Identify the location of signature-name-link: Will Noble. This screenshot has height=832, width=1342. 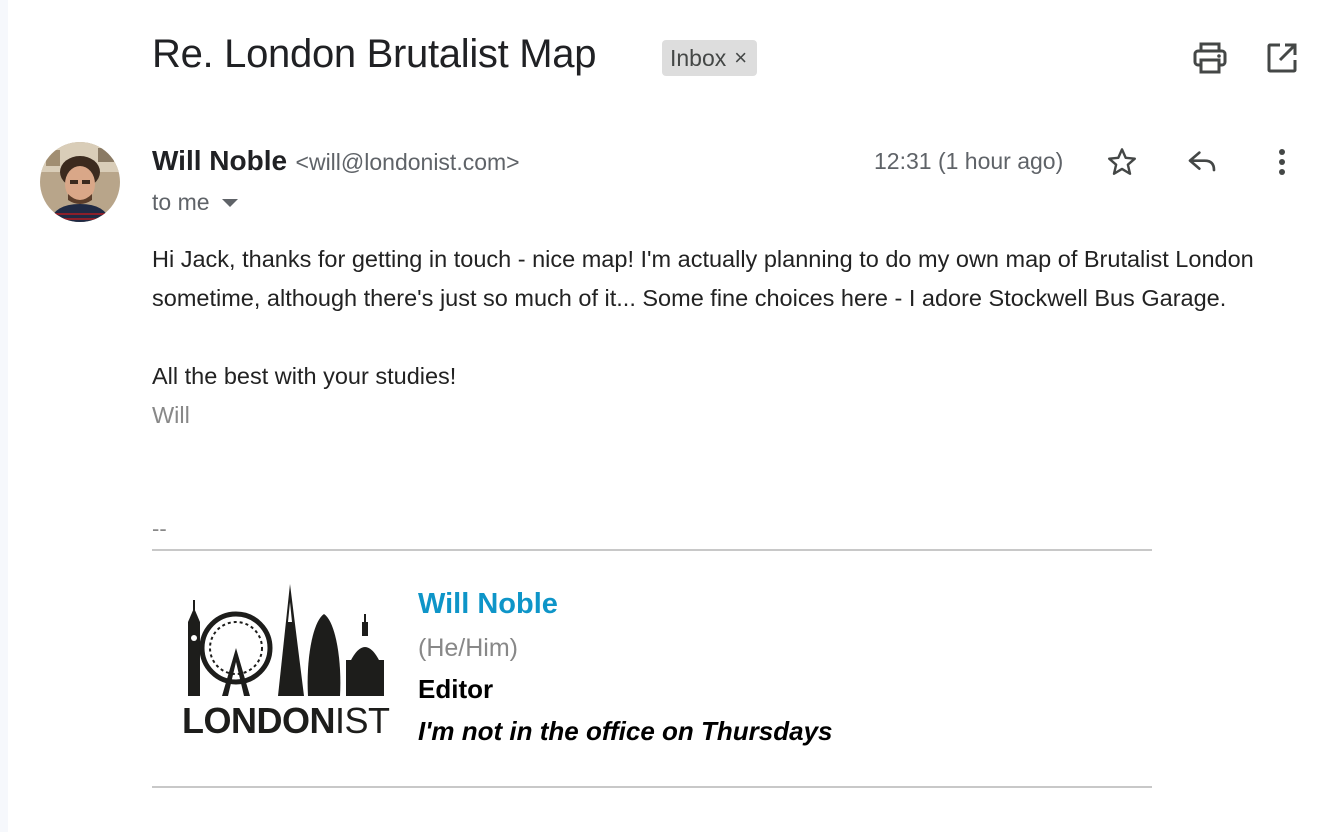
(488, 604).